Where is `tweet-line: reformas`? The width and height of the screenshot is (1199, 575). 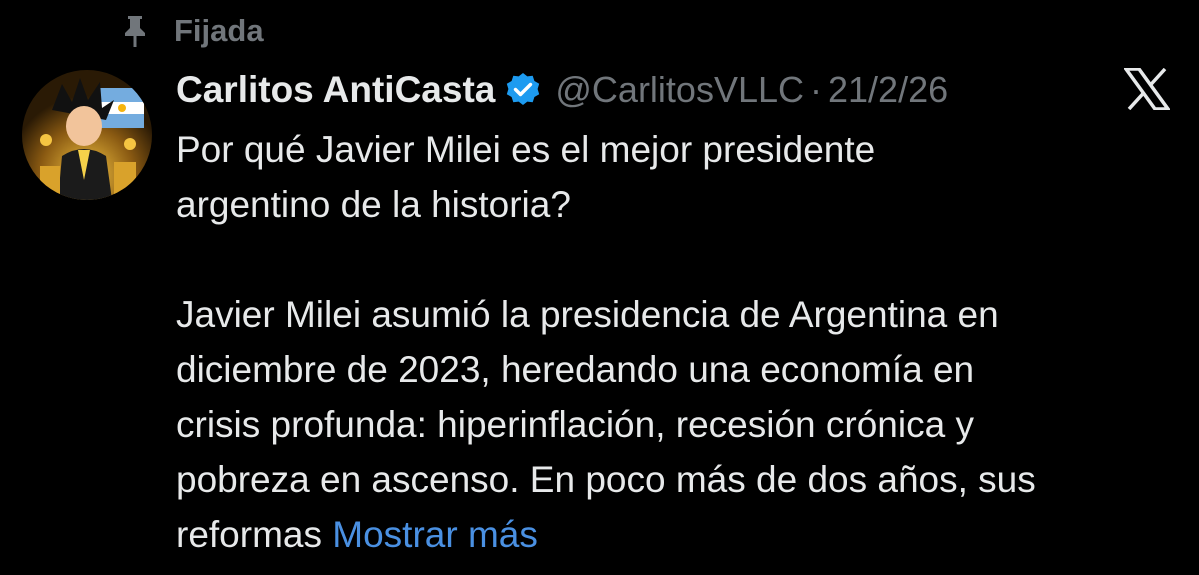 tweet-line: reformas is located at coordinates (249, 534).